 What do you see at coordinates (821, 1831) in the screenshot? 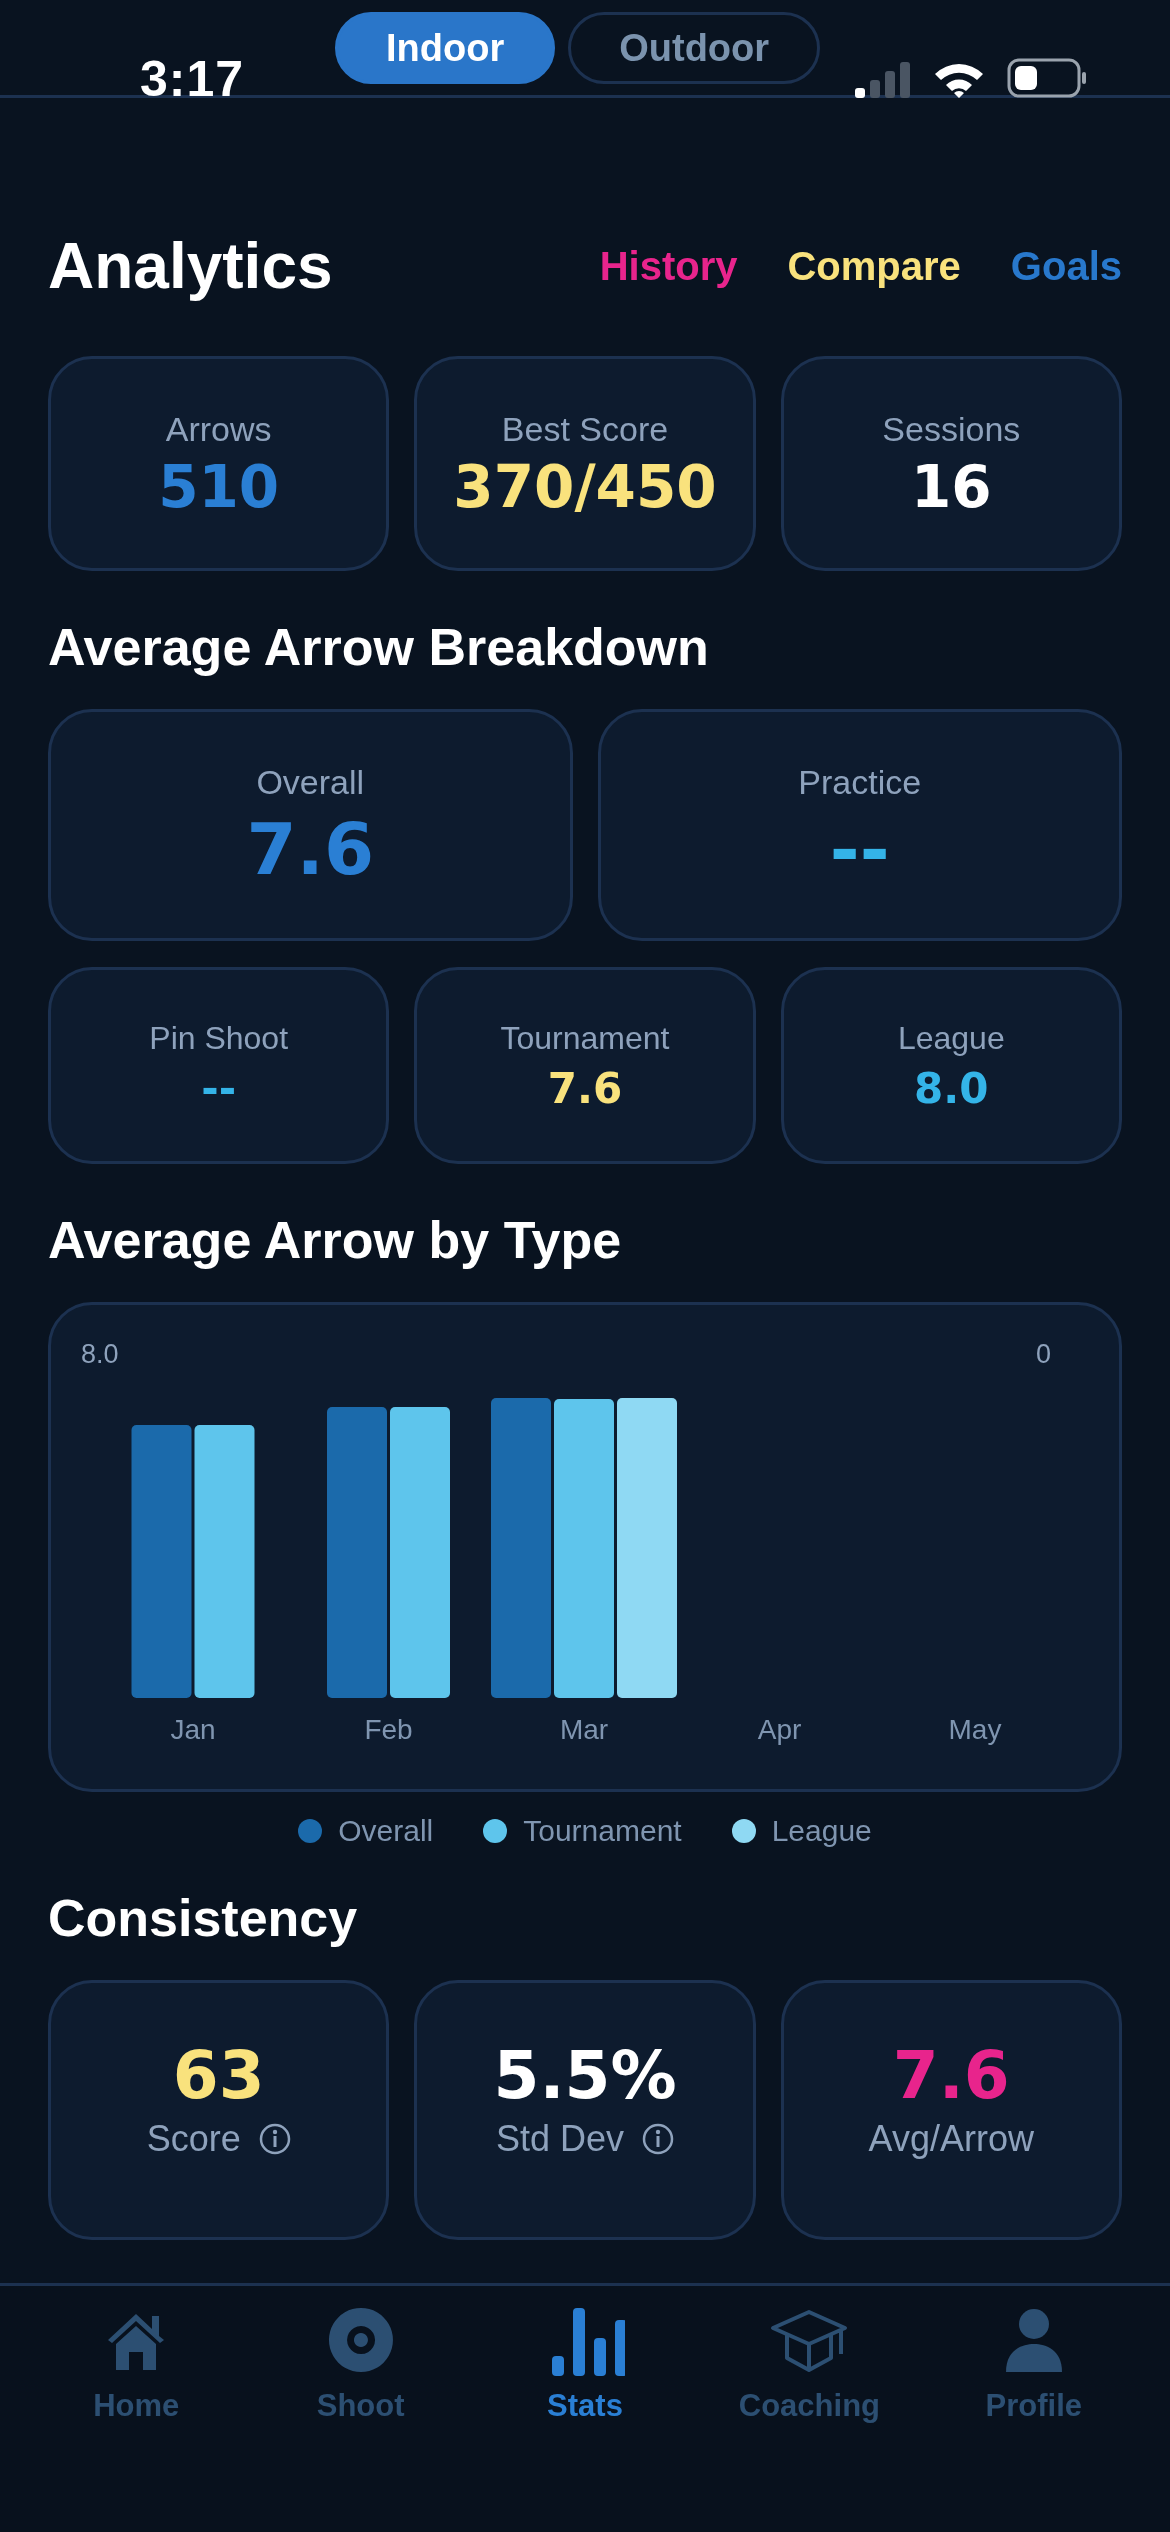
I see `legend-label: League` at bounding box center [821, 1831].